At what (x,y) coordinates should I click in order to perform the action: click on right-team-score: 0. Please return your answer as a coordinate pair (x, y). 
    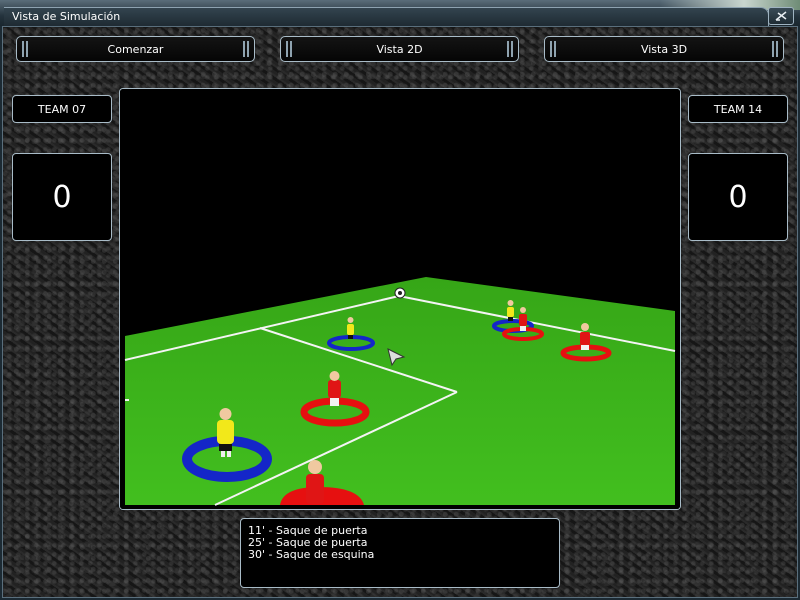
    Looking at the image, I should click on (738, 197).